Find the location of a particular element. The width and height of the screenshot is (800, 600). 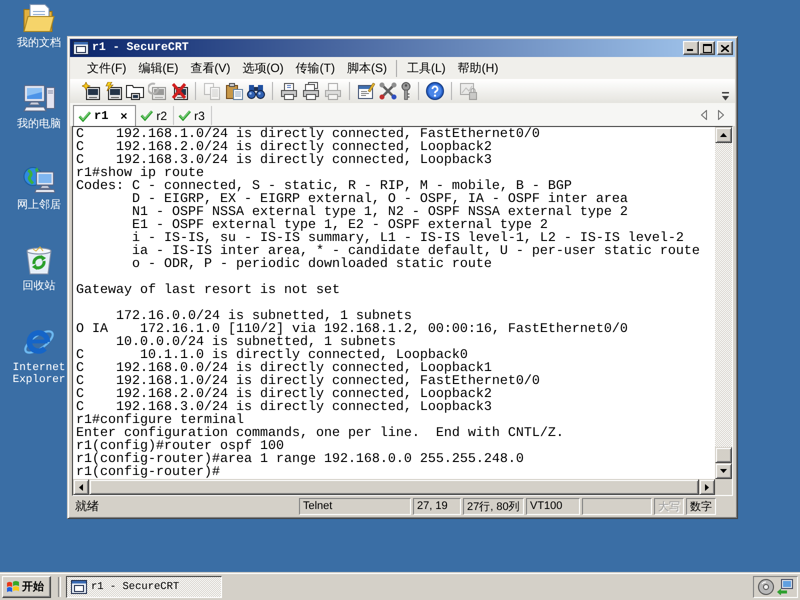

menu-item: 查看(V) is located at coordinates (210, 68).